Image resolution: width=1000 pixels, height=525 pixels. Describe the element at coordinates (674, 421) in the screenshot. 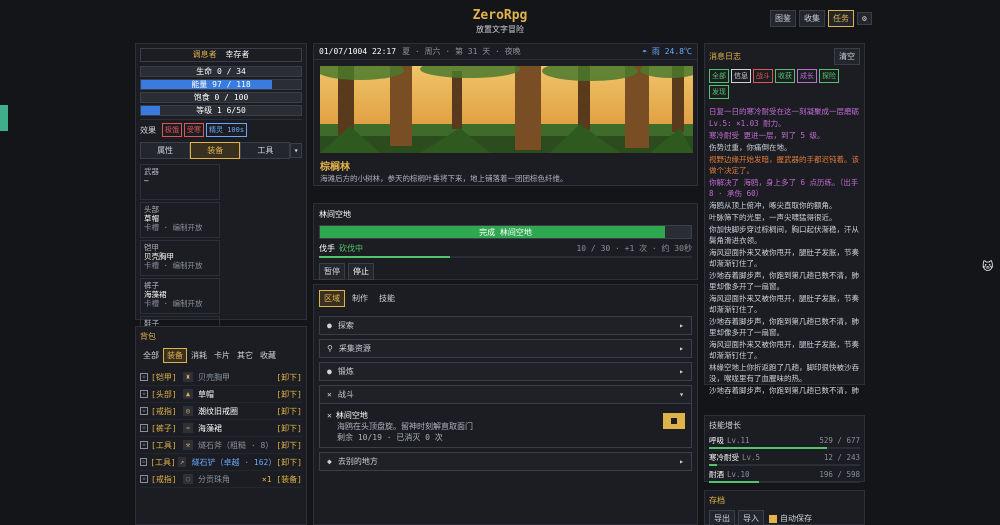

I see `fight-button` at that location.